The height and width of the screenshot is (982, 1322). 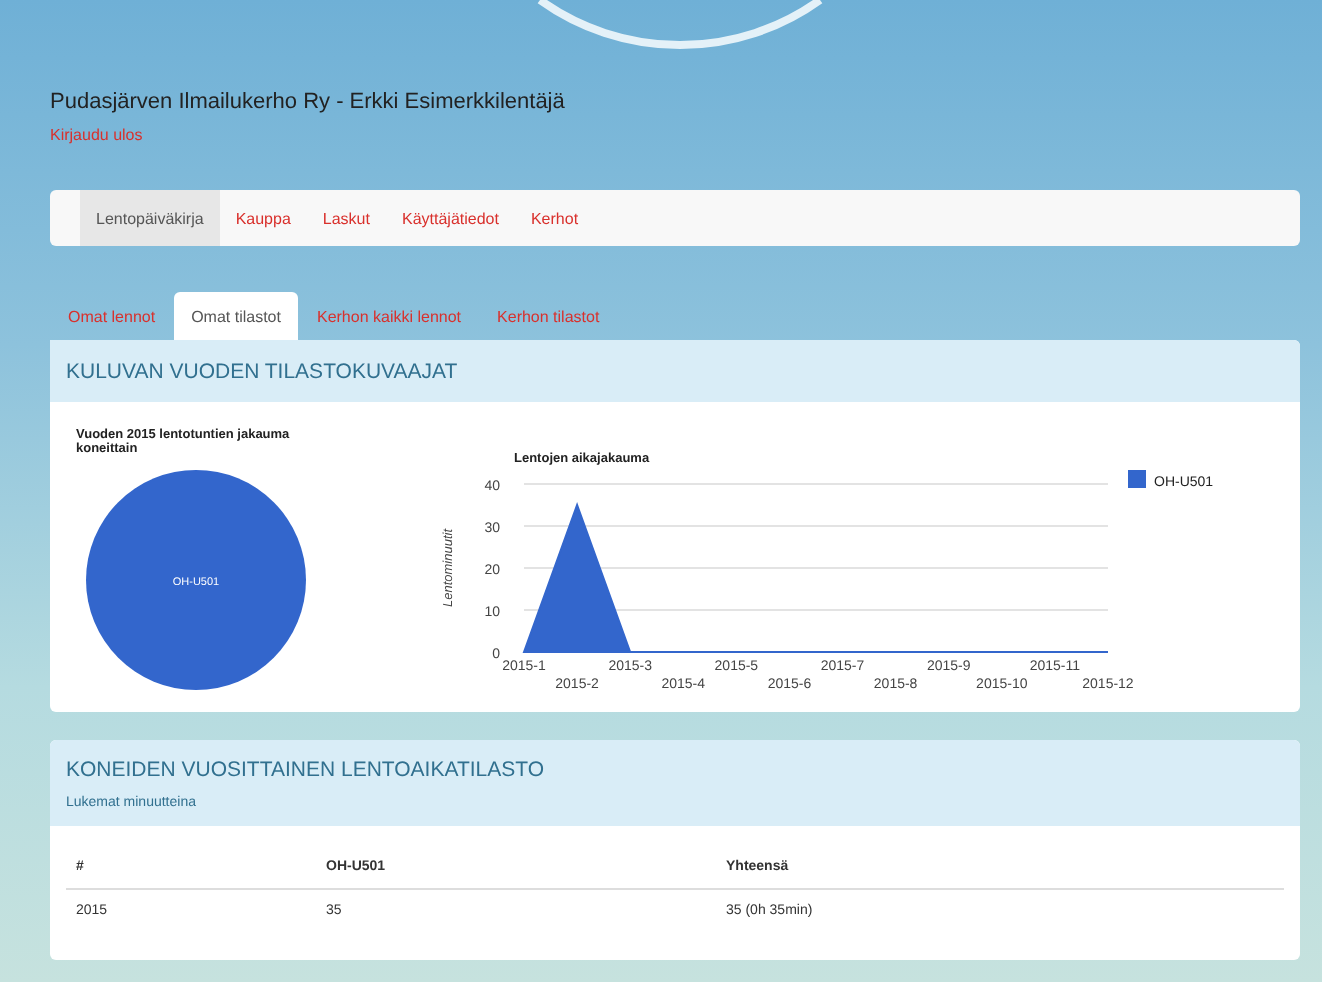 What do you see at coordinates (346, 218) in the screenshot?
I see `nav-link: Laskut` at bounding box center [346, 218].